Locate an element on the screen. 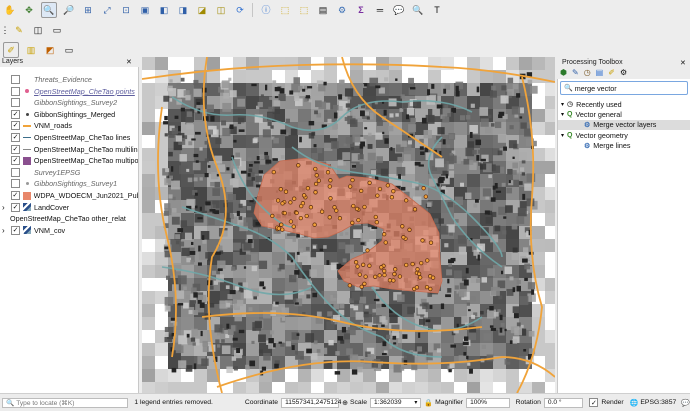 The image size is (690, 411). layer-name: VNM_cov is located at coordinates (50, 230).